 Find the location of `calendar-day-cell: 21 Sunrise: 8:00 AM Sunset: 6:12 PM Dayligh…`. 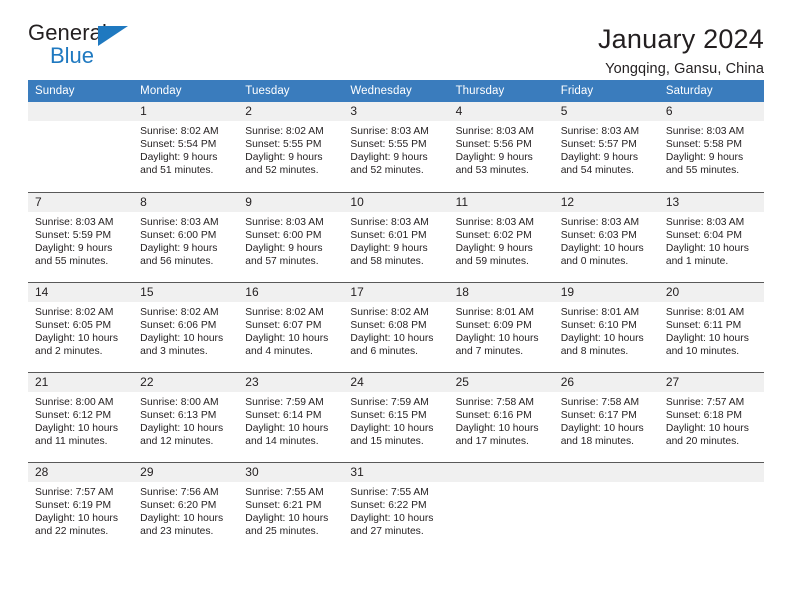

calendar-day-cell: 21 Sunrise: 8:00 AM Sunset: 6:12 PM Dayligh… is located at coordinates (81, 416).